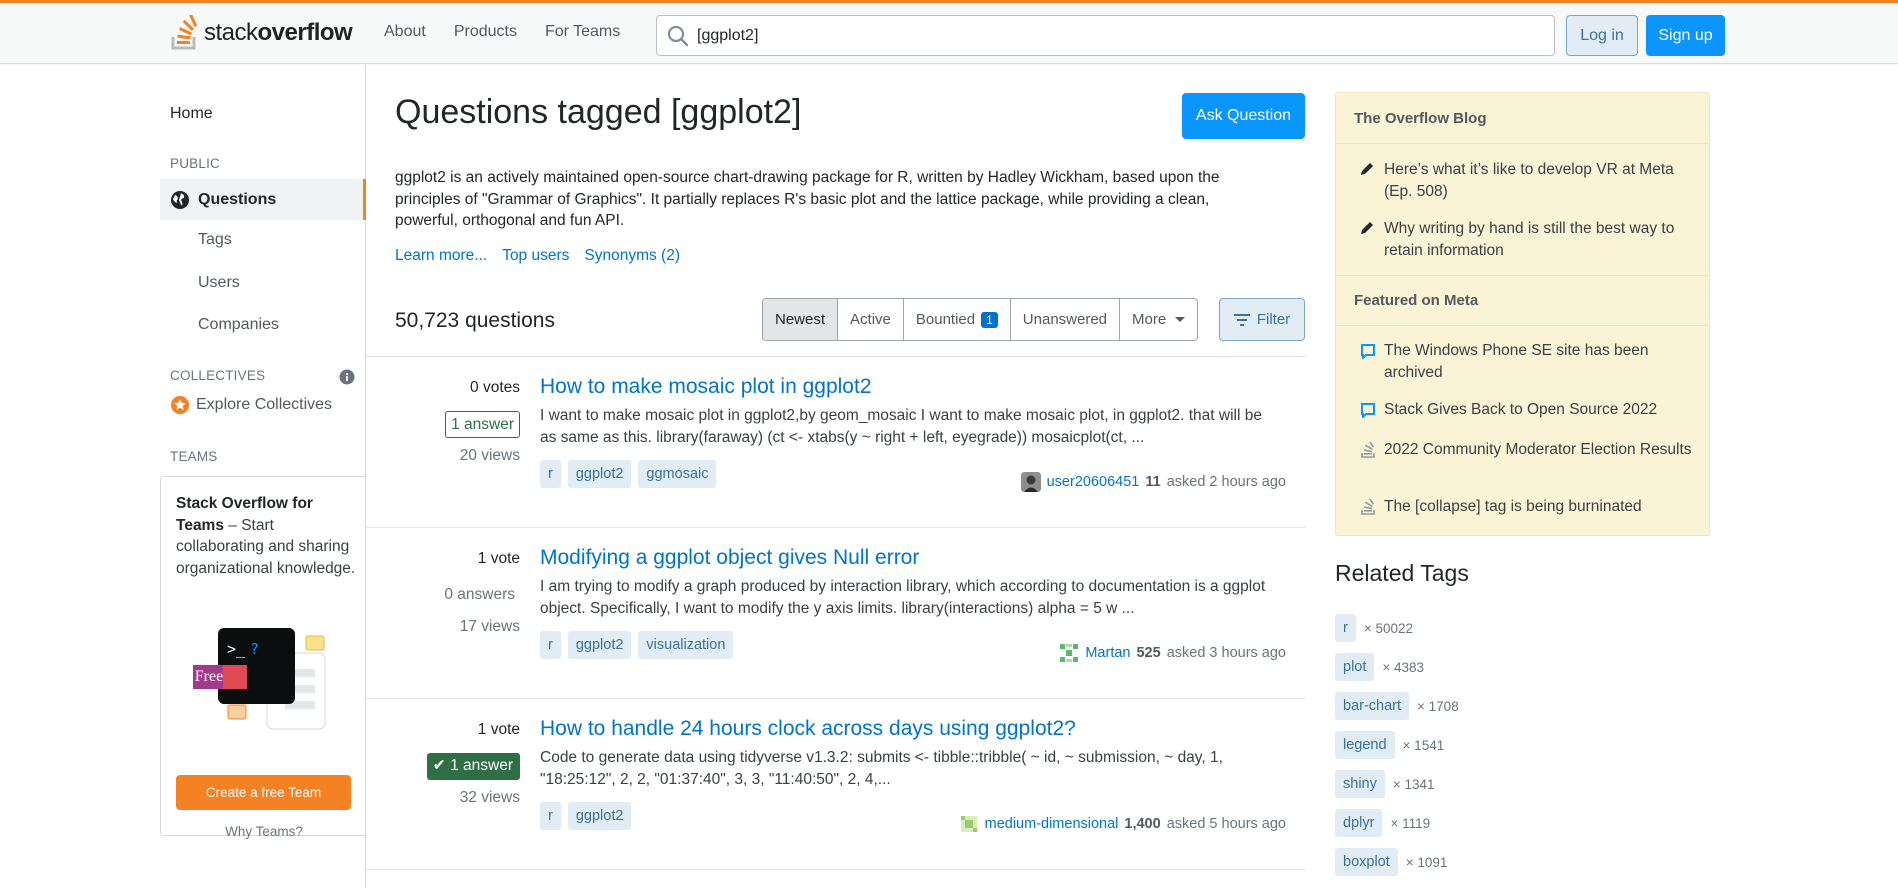 The image size is (1898, 889). What do you see at coordinates (1093, 482) in the screenshot?
I see `user-name-link: user20606451` at bounding box center [1093, 482].